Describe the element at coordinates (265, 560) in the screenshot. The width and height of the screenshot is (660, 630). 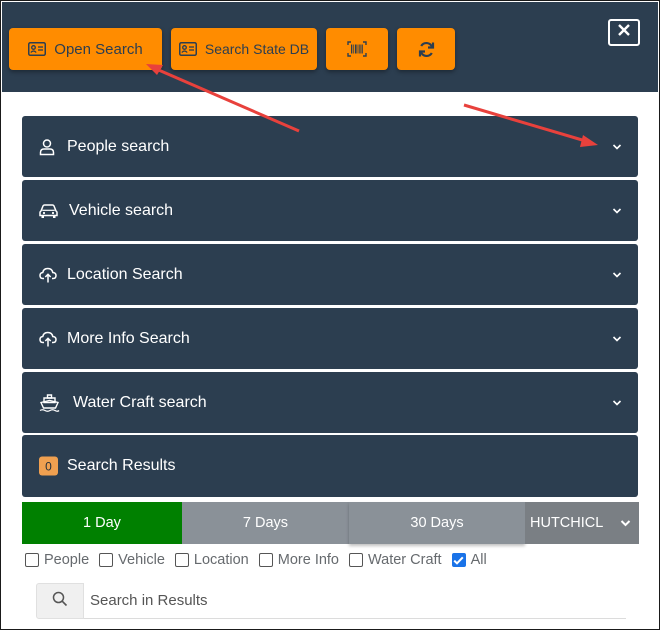
I see `filter-more-info-checkbox` at that location.